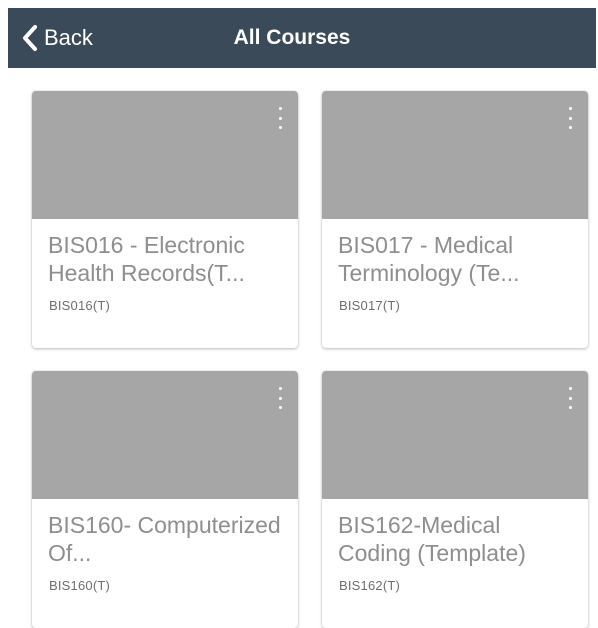  What do you see at coordinates (292, 37) in the screenshot?
I see `page-title: All Courses` at bounding box center [292, 37].